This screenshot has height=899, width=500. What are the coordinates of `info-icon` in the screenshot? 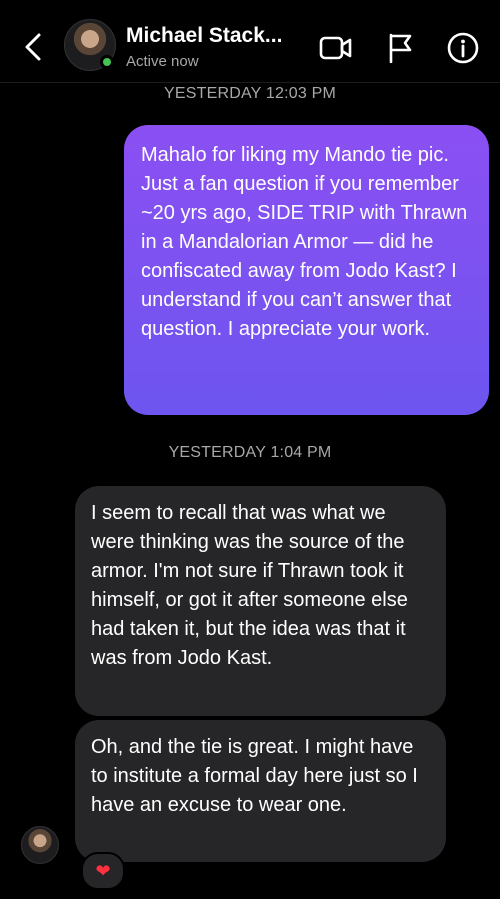 It's located at (463, 48).